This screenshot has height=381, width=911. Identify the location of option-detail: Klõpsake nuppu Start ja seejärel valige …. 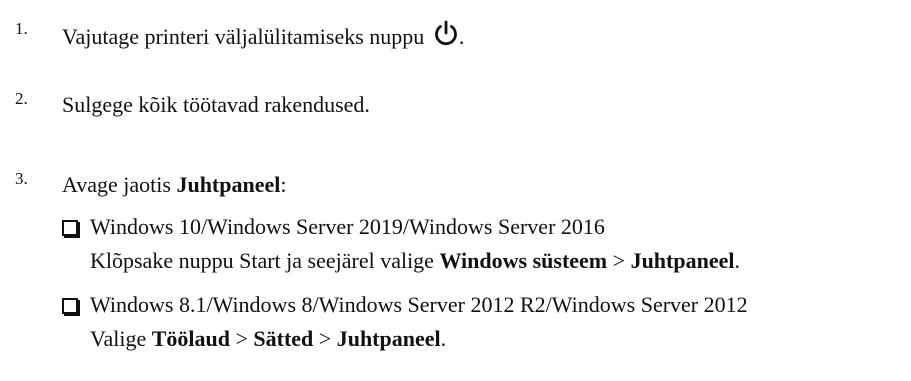
(415, 261).